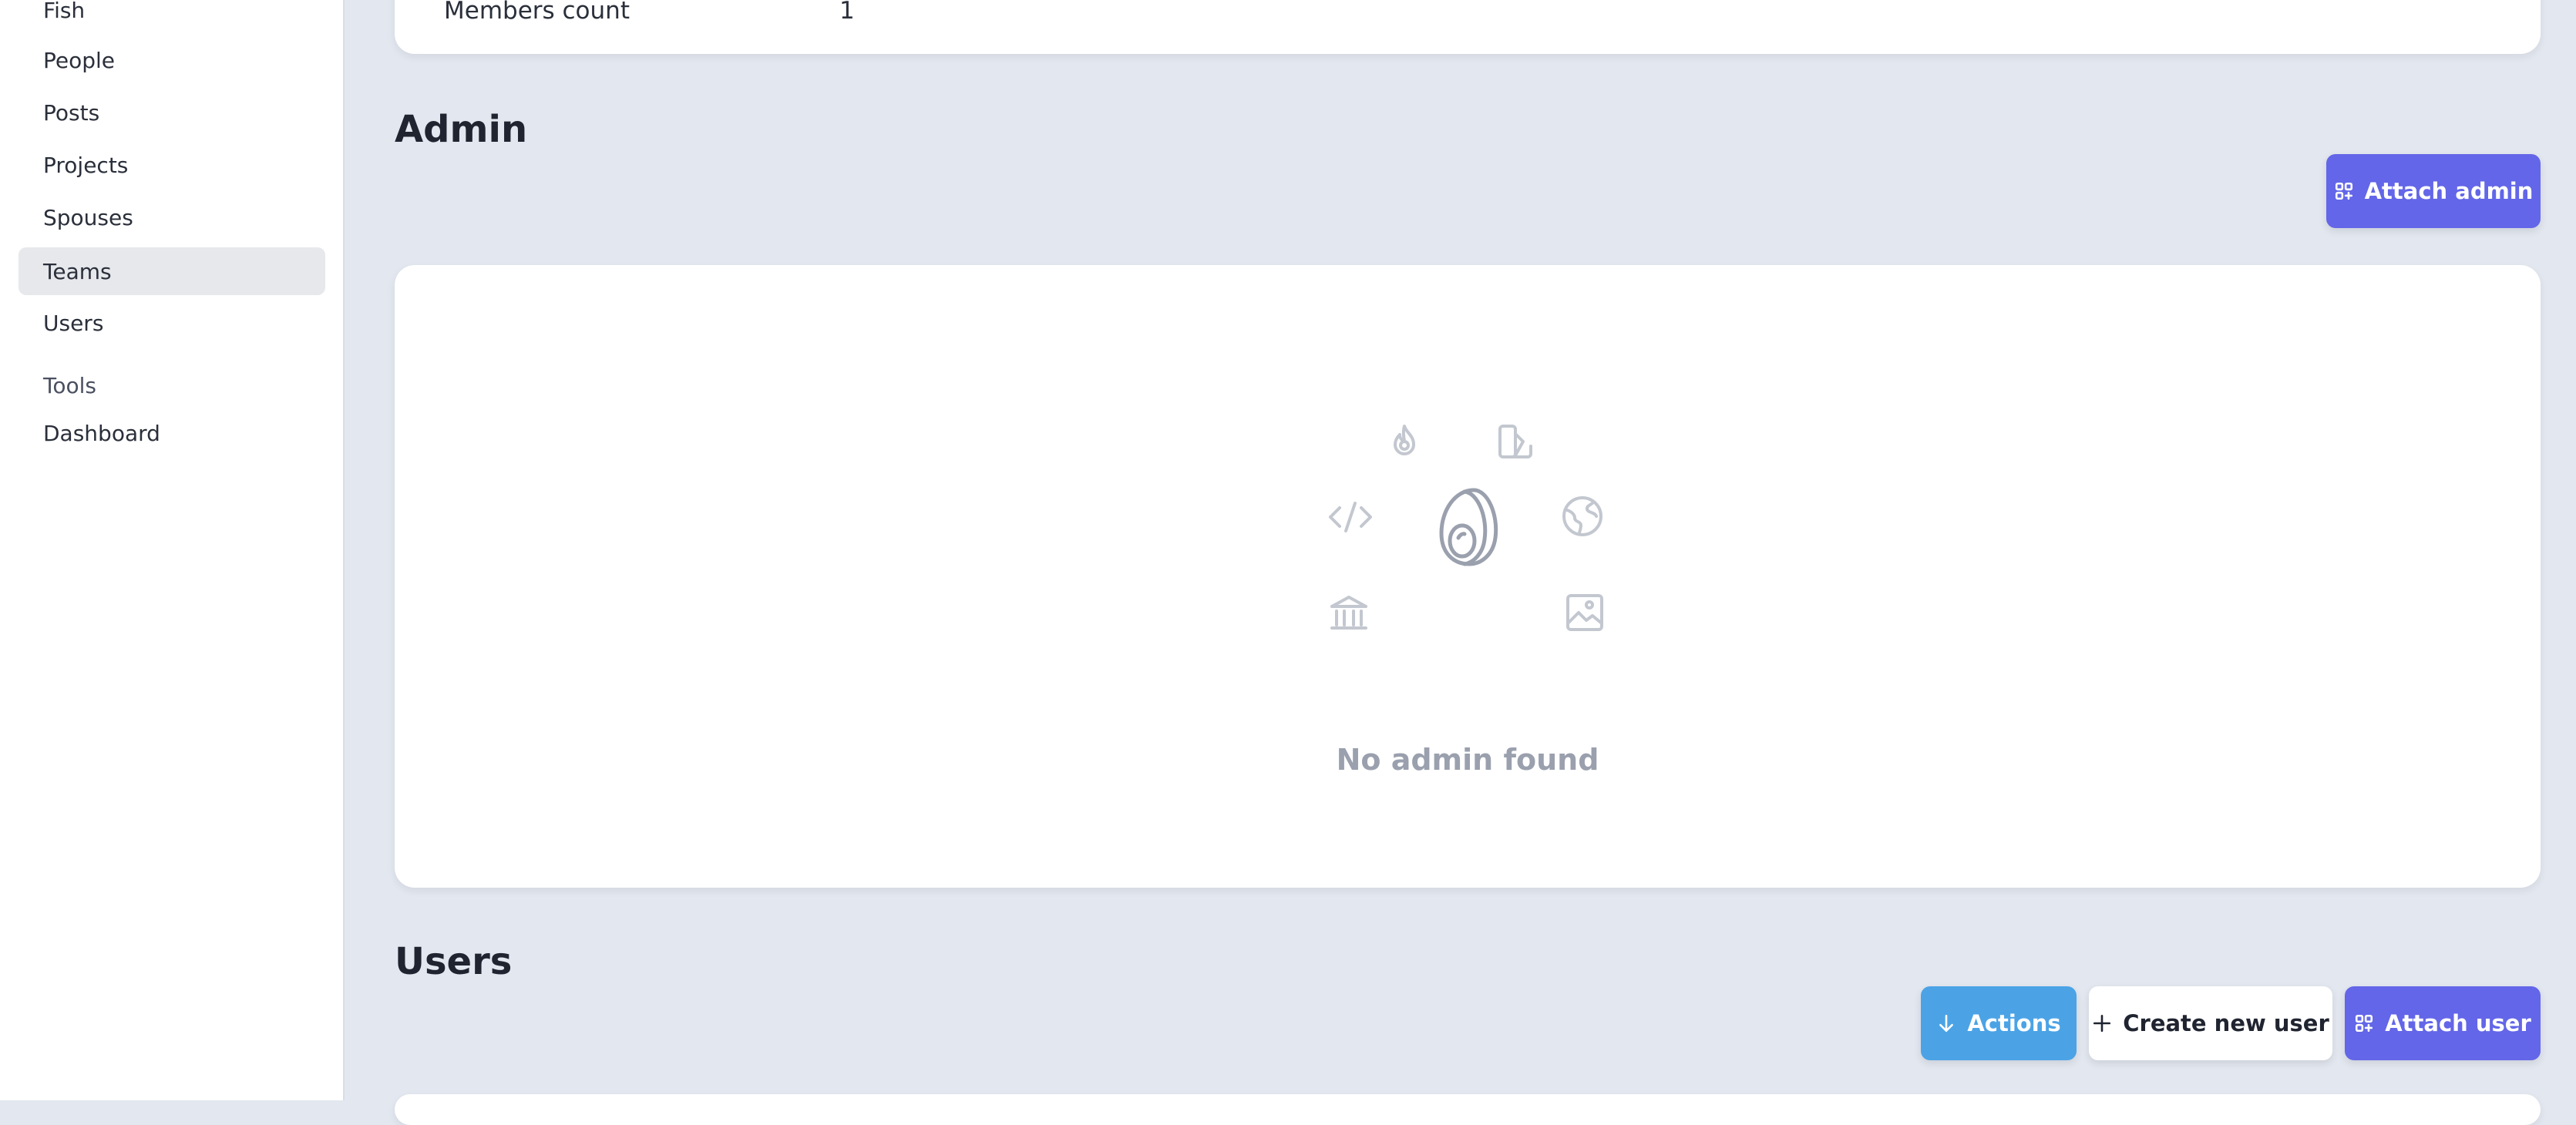  I want to click on attach-admin-button: Attach admin, so click(2433, 191).